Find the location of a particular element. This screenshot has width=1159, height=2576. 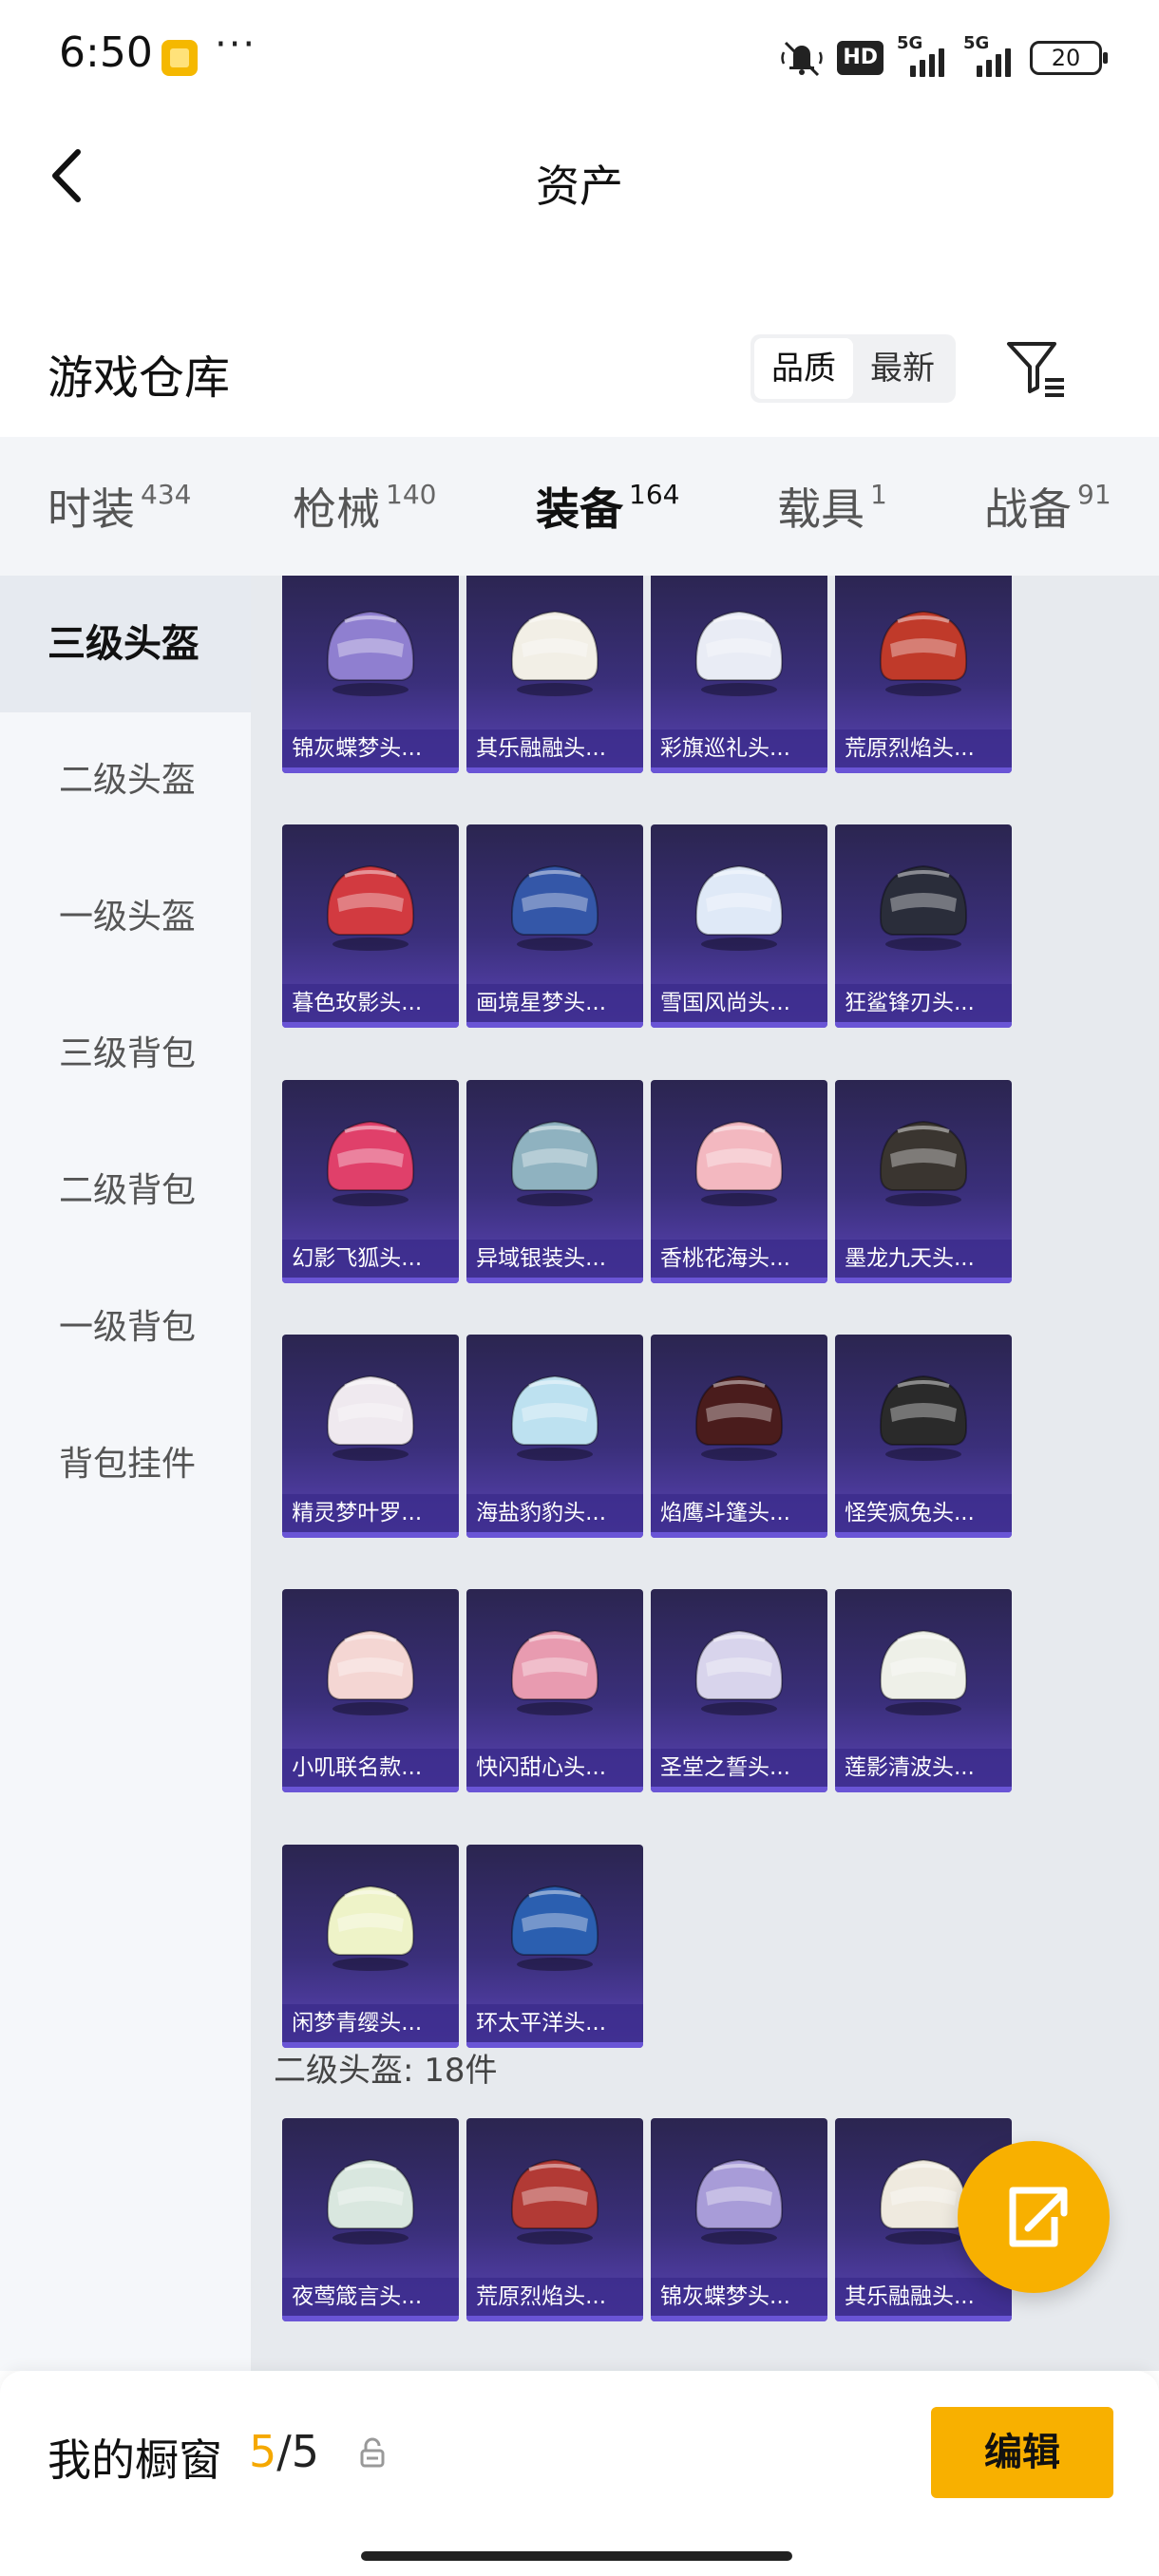

status-indicators: HD 5G 5G 20 is located at coordinates (944, 57).